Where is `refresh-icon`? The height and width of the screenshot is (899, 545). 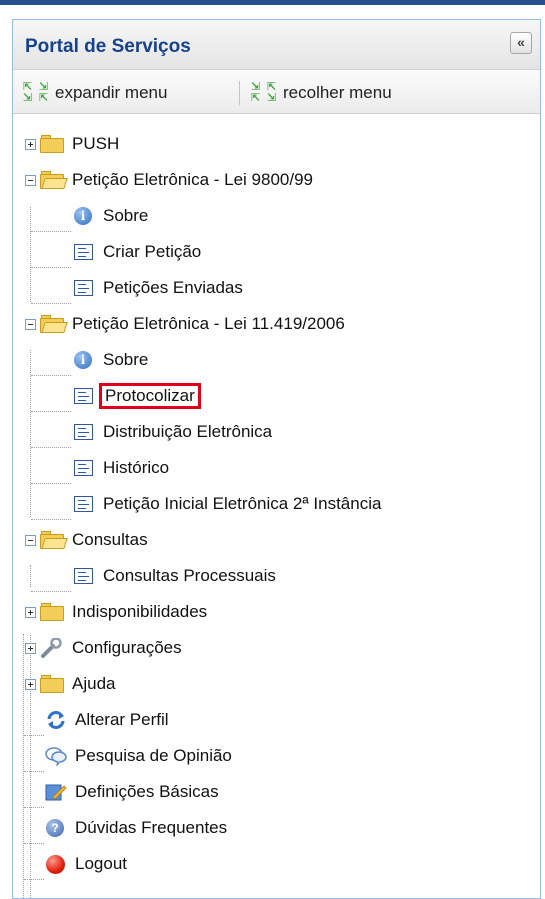 refresh-icon is located at coordinates (56, 720).